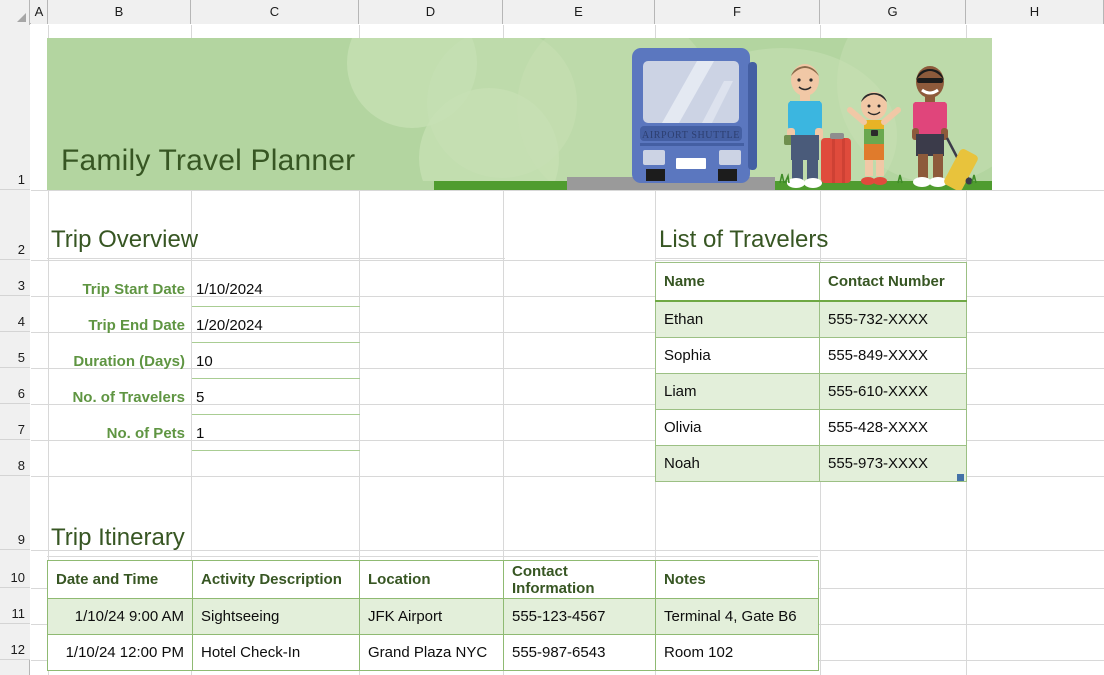 The image size is (1104, 675). What do you see at coordinates (737, 319) in the screenshot?
I see `table-cell: Ethan` at bounding box center [737, 319].